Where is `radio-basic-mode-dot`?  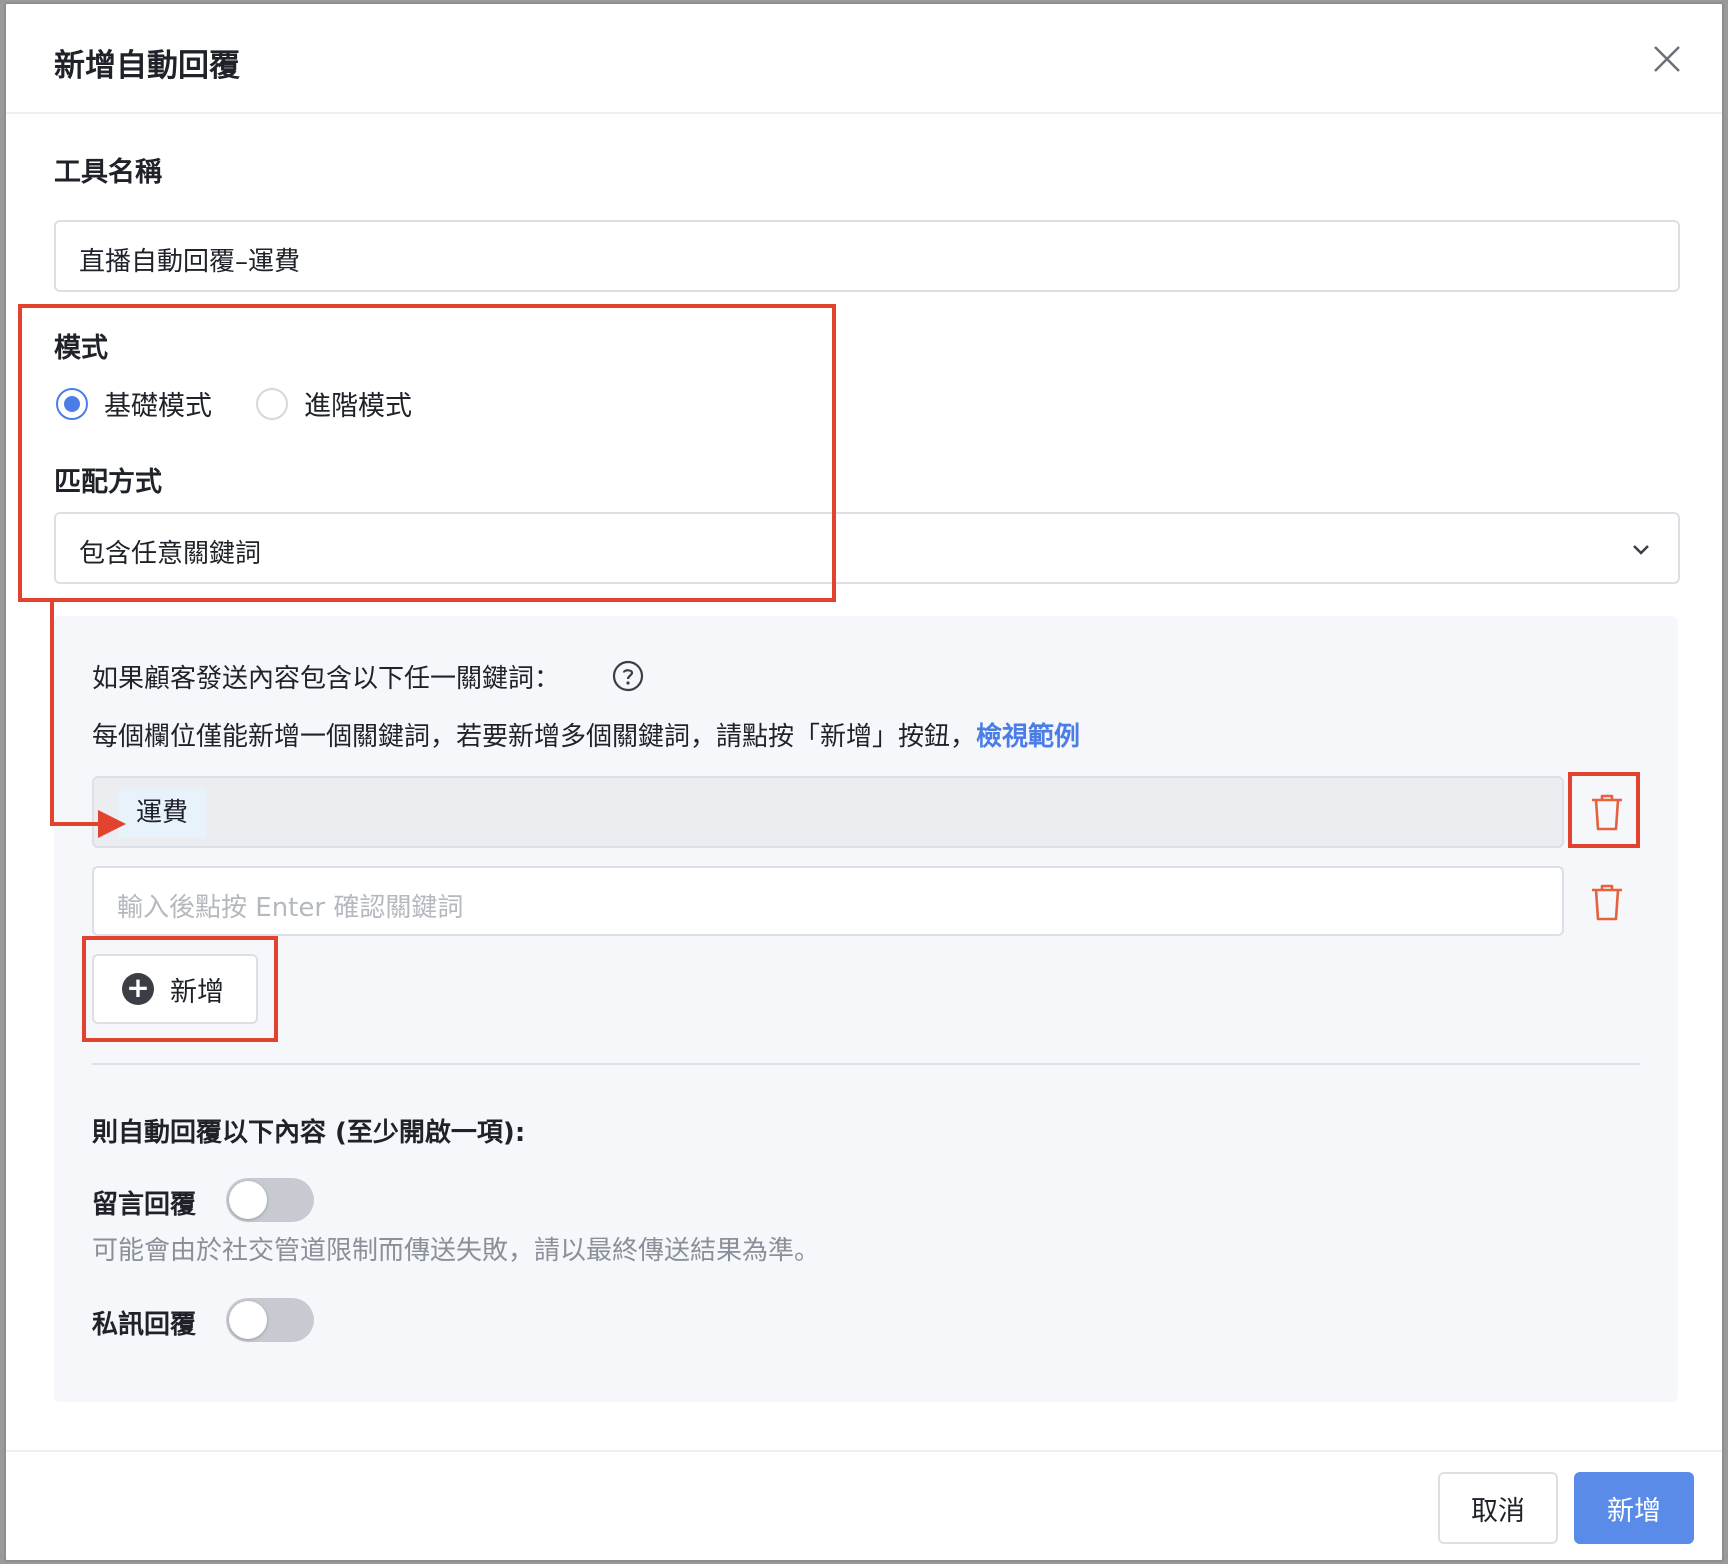 radio-basic-mode-dot is located at coordinates (72, 403).